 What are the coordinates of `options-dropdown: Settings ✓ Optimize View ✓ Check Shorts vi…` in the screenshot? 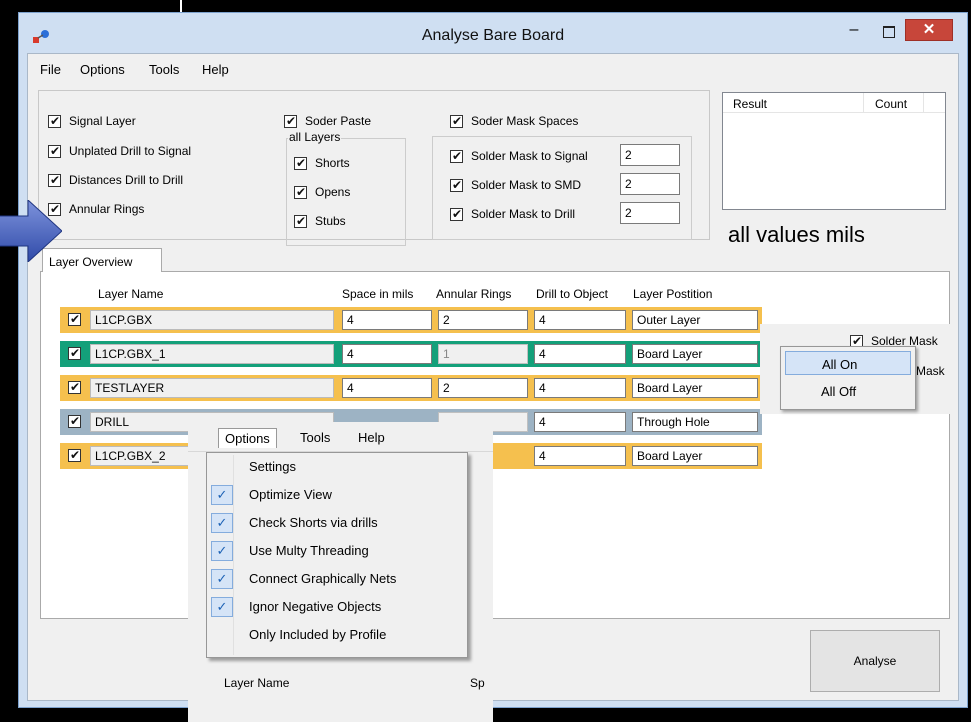 It's located at (337, 555).